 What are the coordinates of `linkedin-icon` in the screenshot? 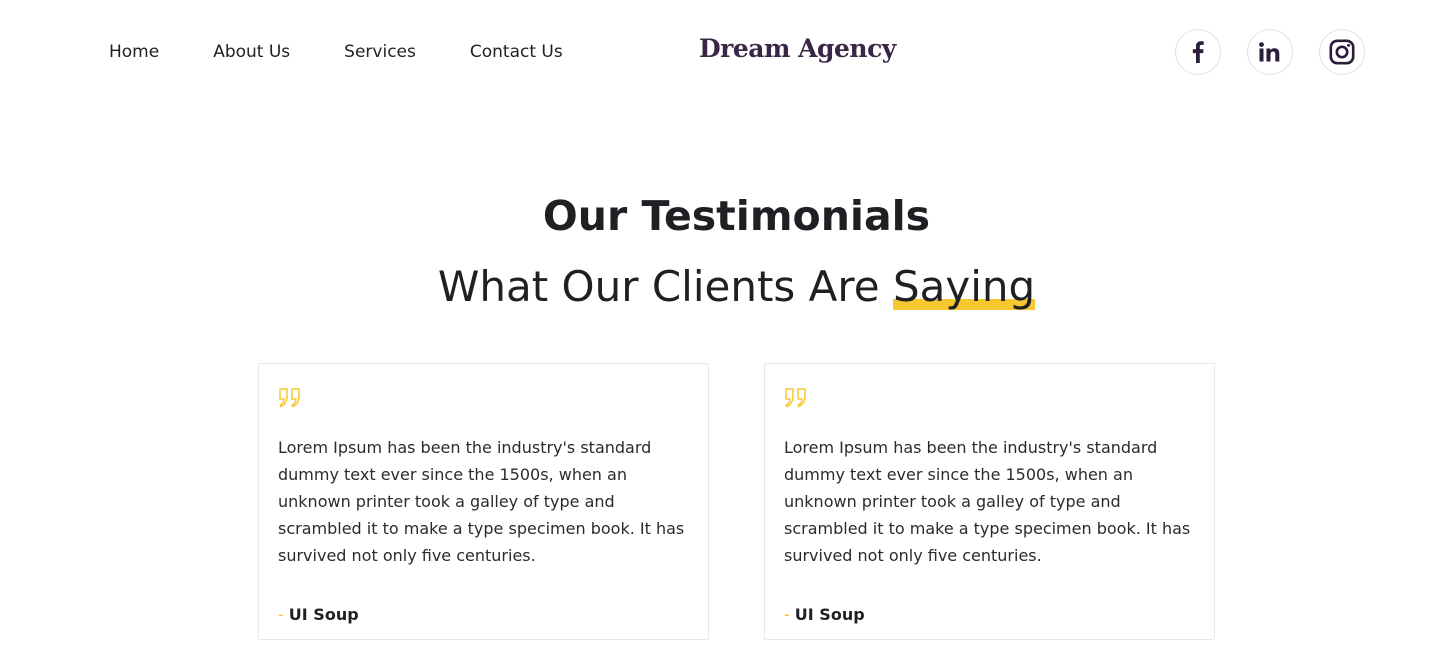 It's located at (1270, 52).